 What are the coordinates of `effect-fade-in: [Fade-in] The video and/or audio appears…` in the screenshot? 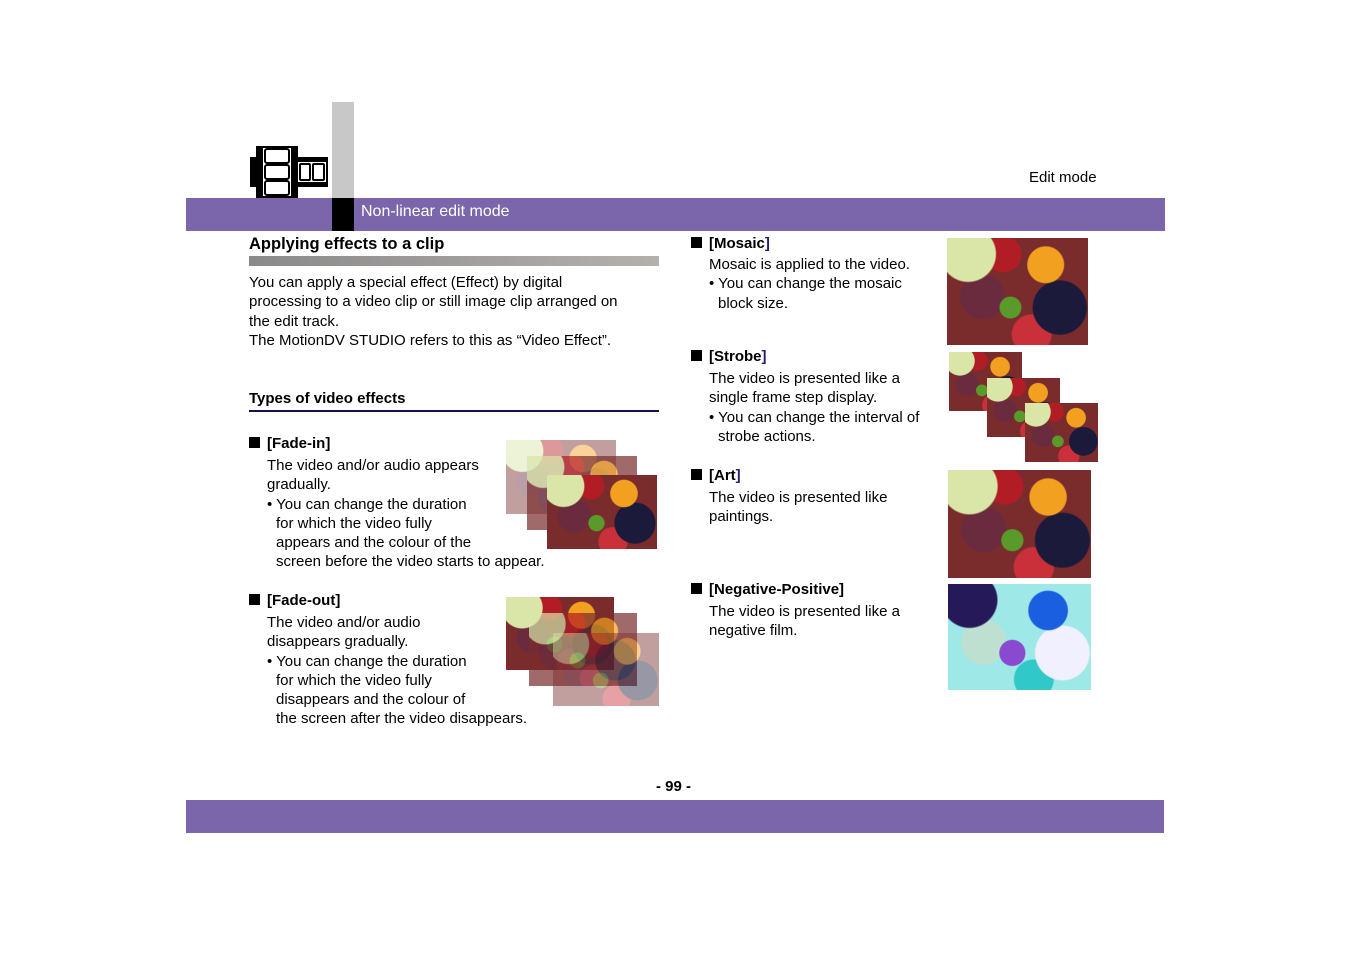 It's located at (397, 503).